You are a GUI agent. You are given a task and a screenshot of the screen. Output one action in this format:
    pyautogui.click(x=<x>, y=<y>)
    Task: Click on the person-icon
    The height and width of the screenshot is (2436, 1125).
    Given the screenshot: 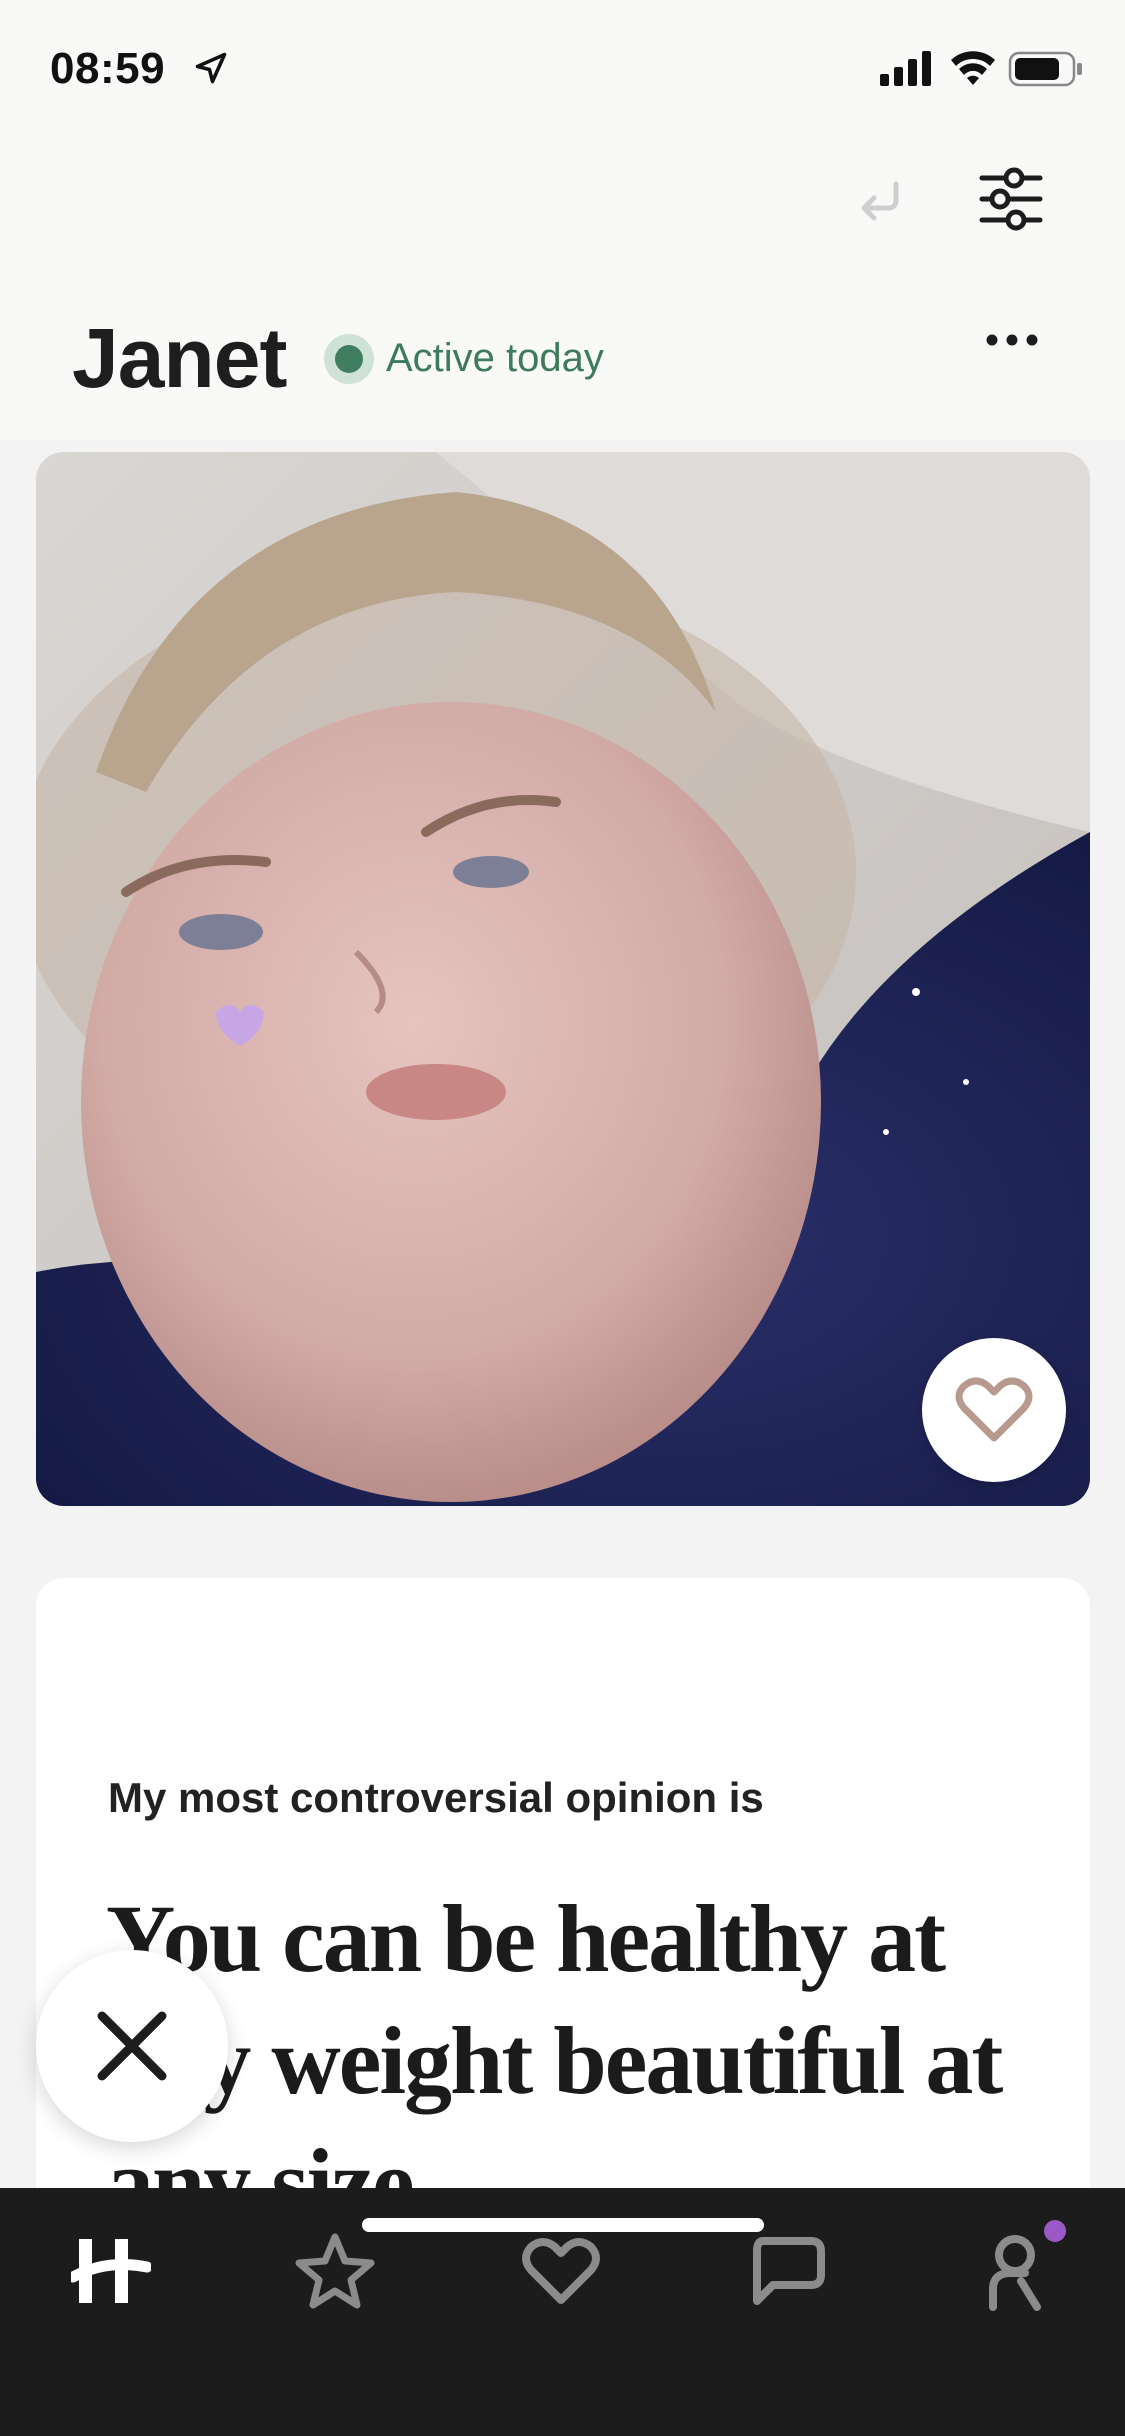 What is the action you would take?
    pyautogui.click(x=1015, y=2273)
    